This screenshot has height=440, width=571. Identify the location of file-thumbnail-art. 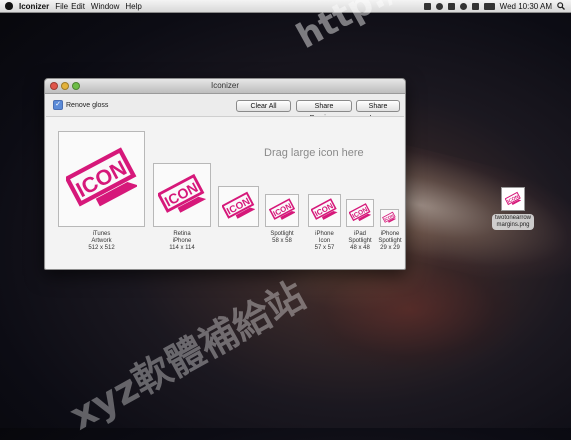
(513, 199).